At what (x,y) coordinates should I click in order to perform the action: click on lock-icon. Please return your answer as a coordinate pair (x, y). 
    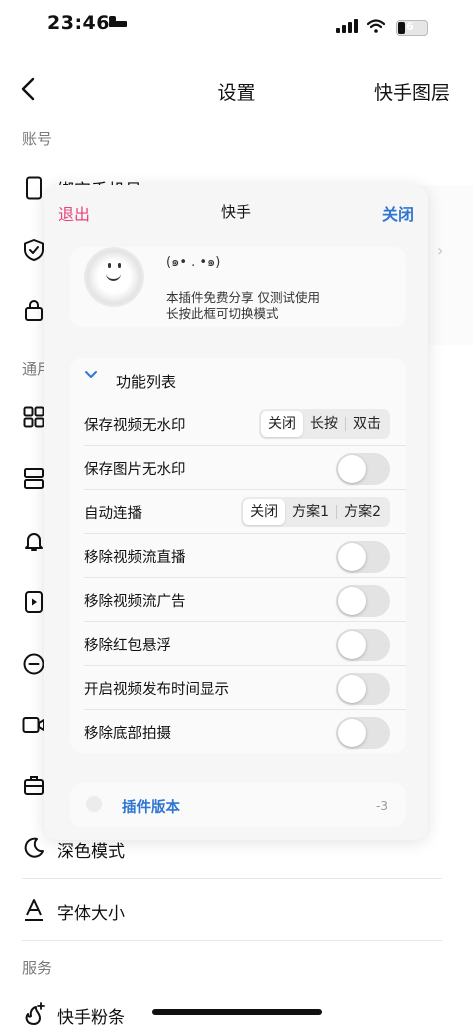
    Looking at the image, I should click on (34, 310).